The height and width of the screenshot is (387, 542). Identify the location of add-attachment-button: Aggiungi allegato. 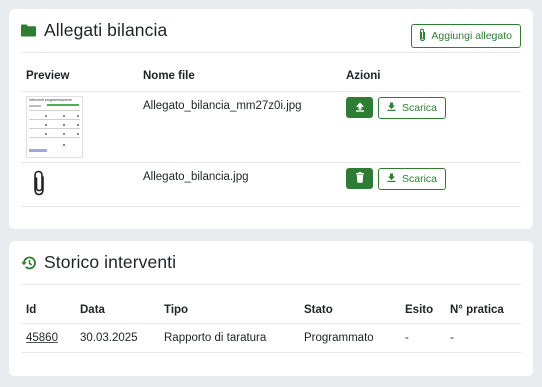
(466, 36).